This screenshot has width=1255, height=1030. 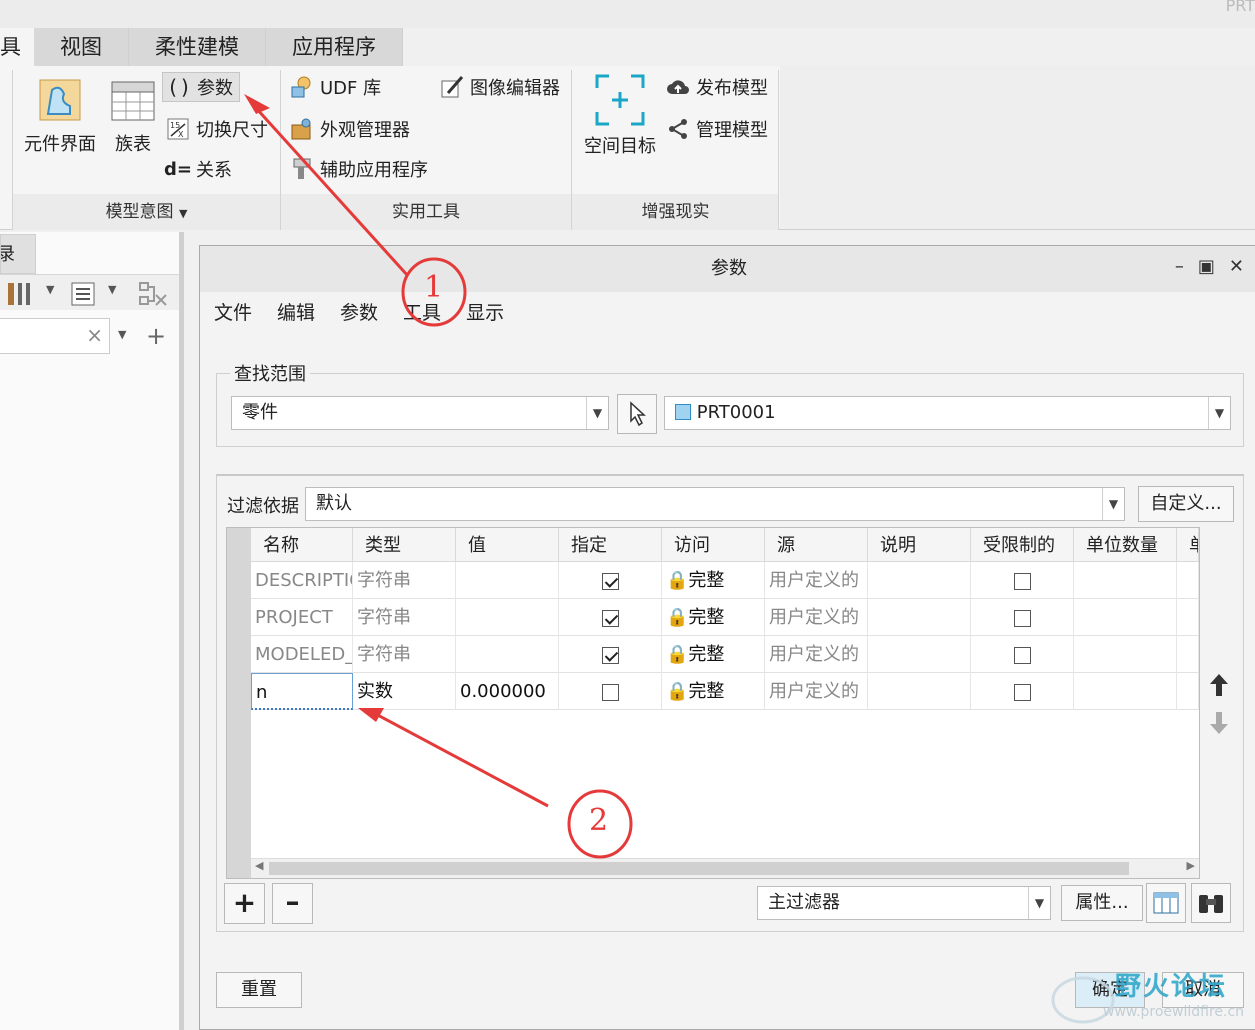 I want to click on column-header-access: 访问, so click(x=713, y=545).